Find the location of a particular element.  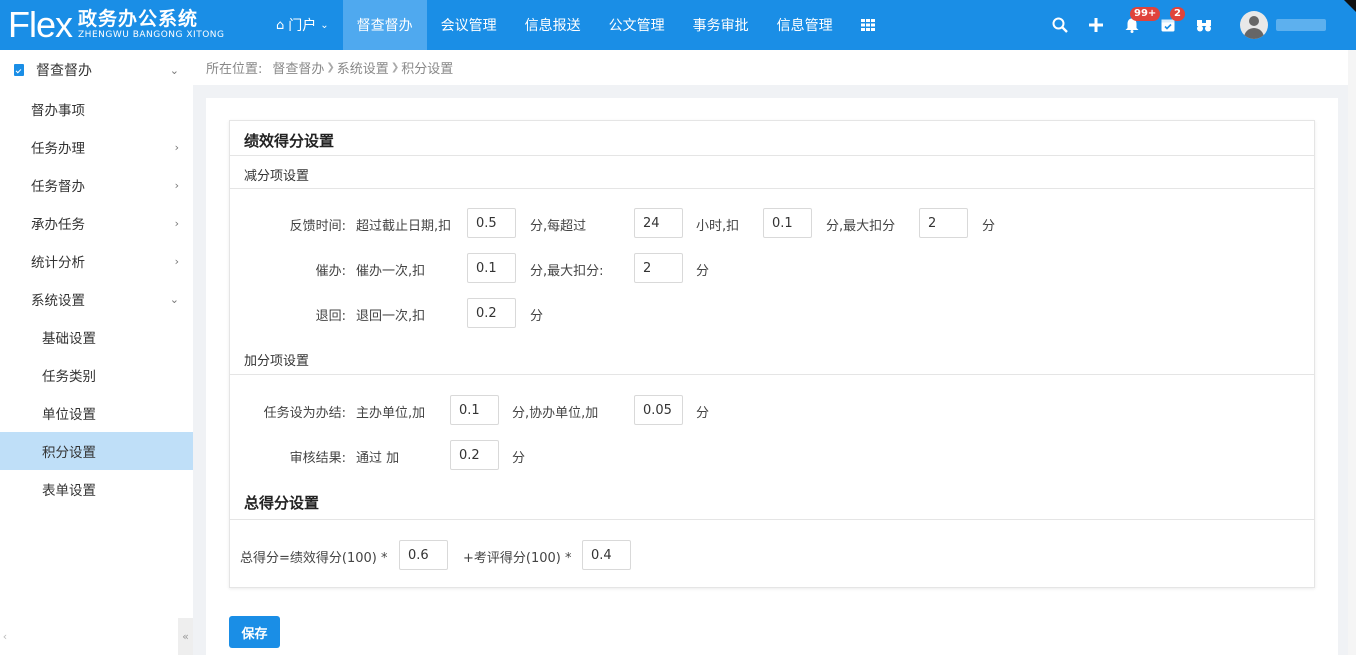

clipboard-check-icon is located at coordinates (19, 70).